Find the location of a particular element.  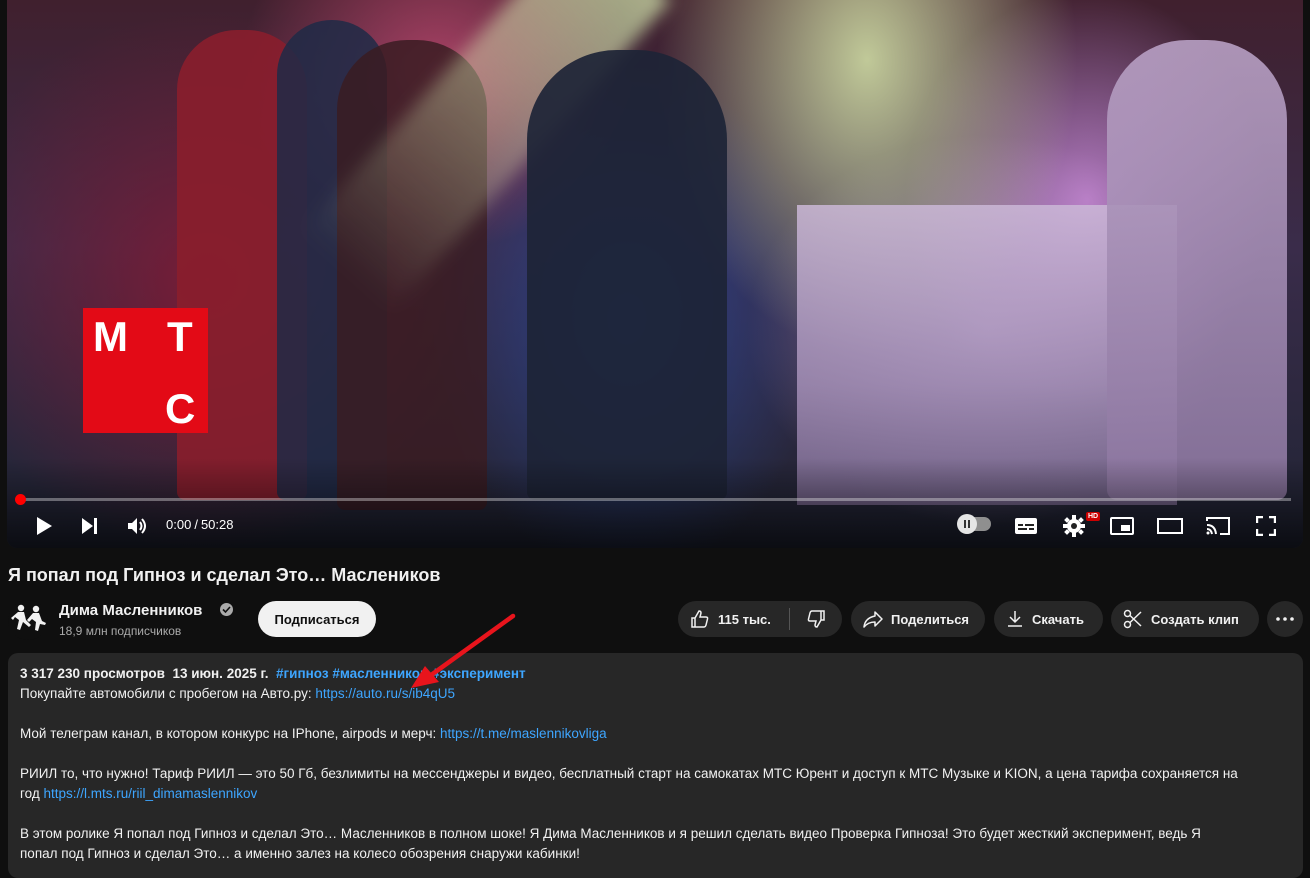

next-button is located at coordinates (90, 526).